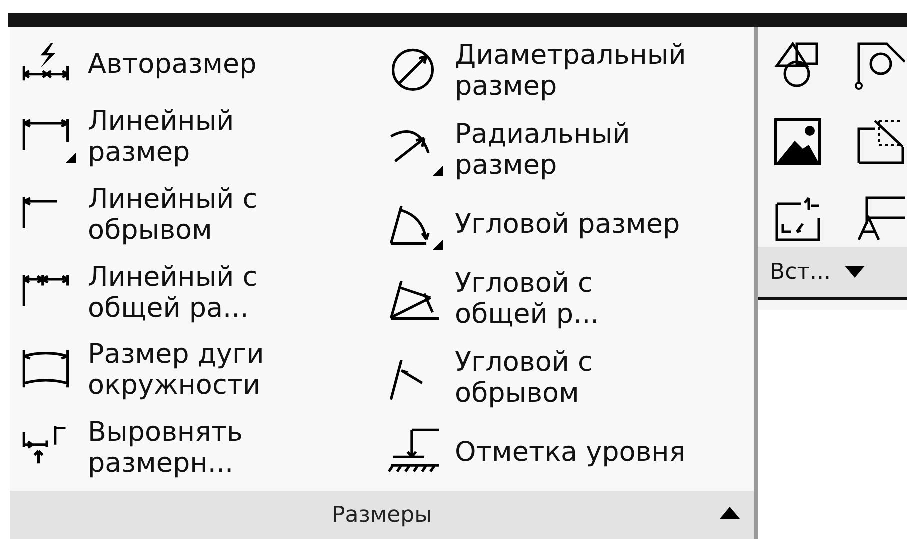  Describe the element at coordinates (203, 370) in the screenshot. I see `dimension-tool-button: Размер дуги окружности` at that location.